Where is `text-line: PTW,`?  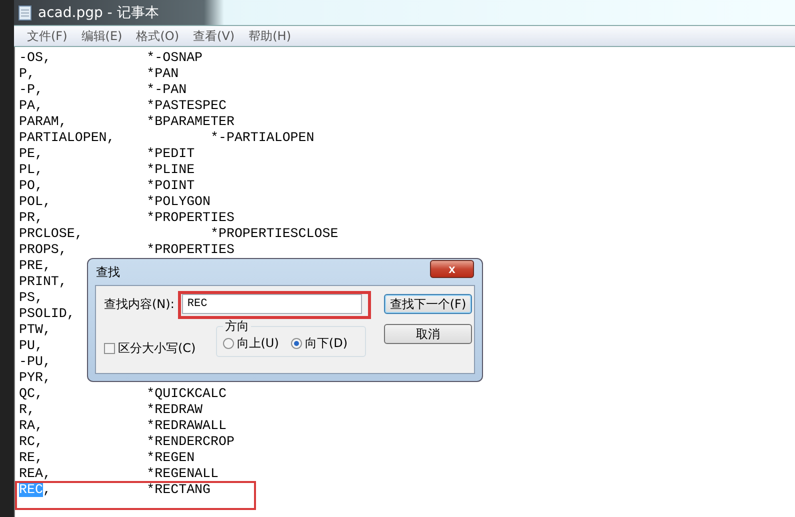 text-line: PTW, is located at coordinates (35, 330).